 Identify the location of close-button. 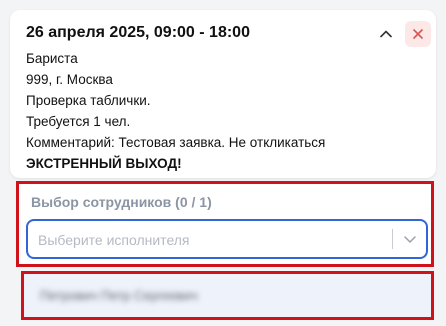
(418, 34).